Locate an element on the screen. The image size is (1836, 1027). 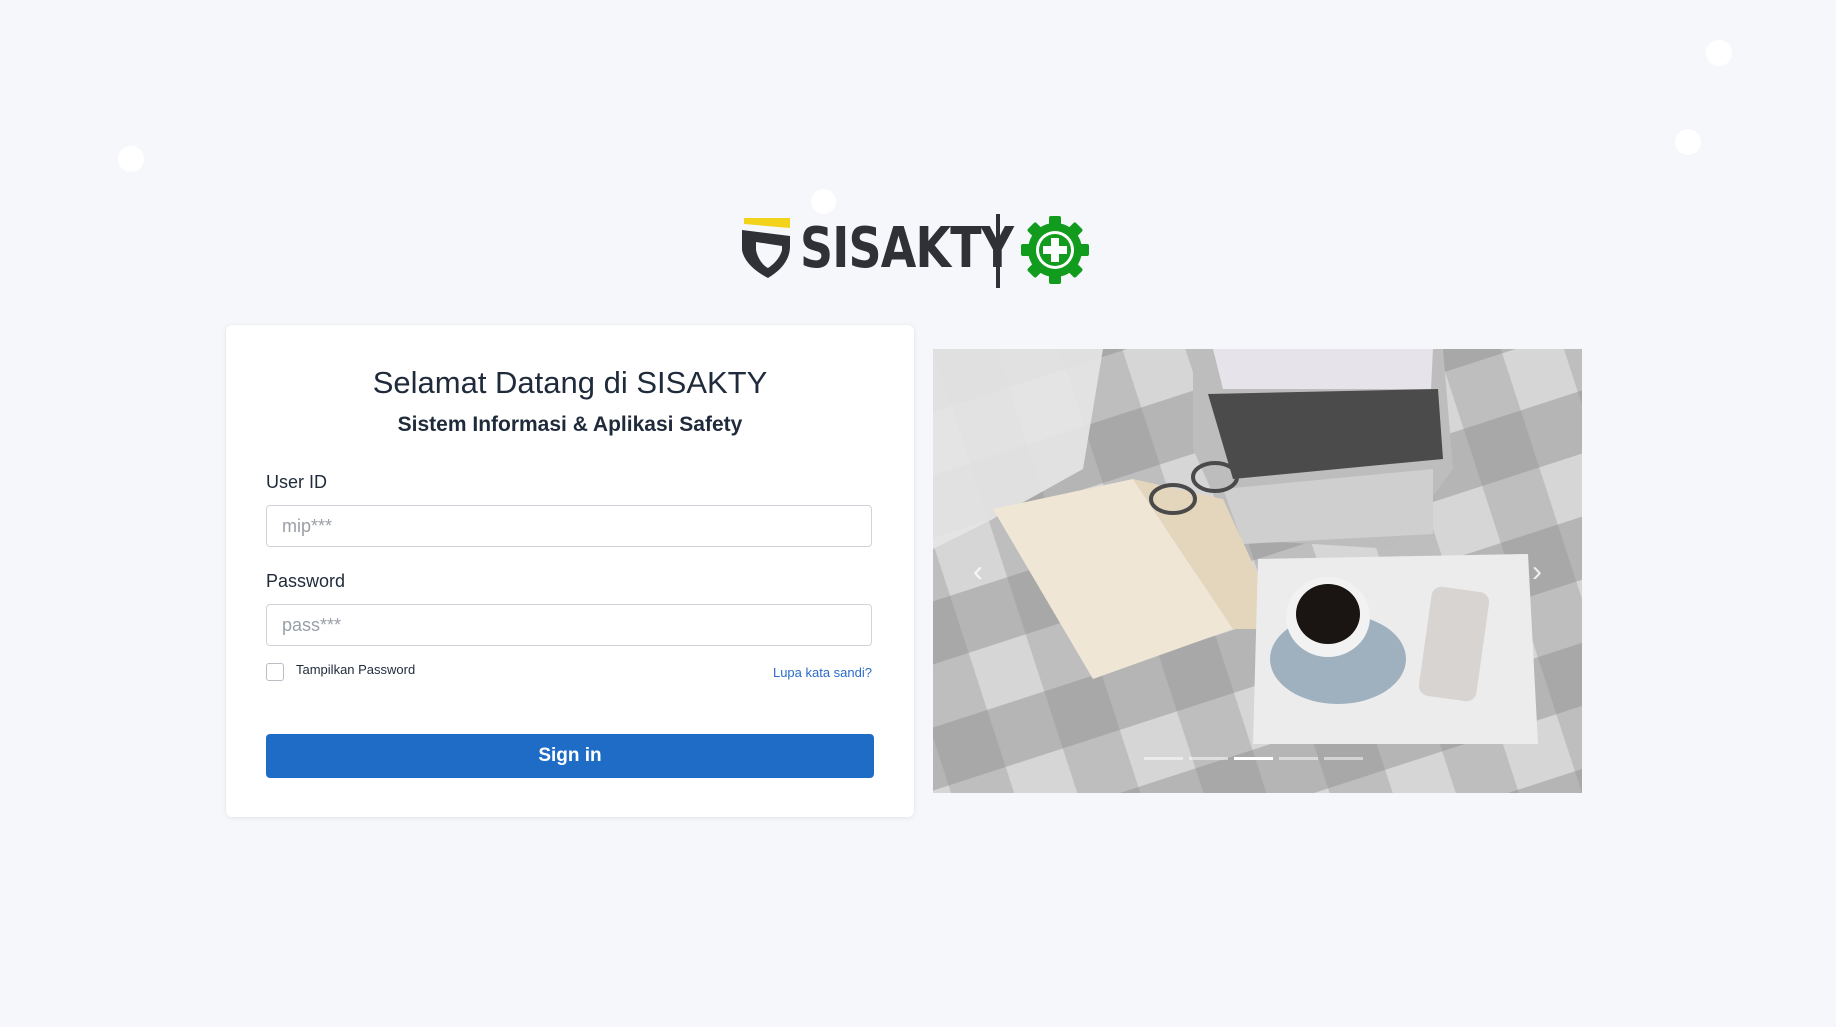
carousel-next-icon: › is located at coordinates (1537, 572).